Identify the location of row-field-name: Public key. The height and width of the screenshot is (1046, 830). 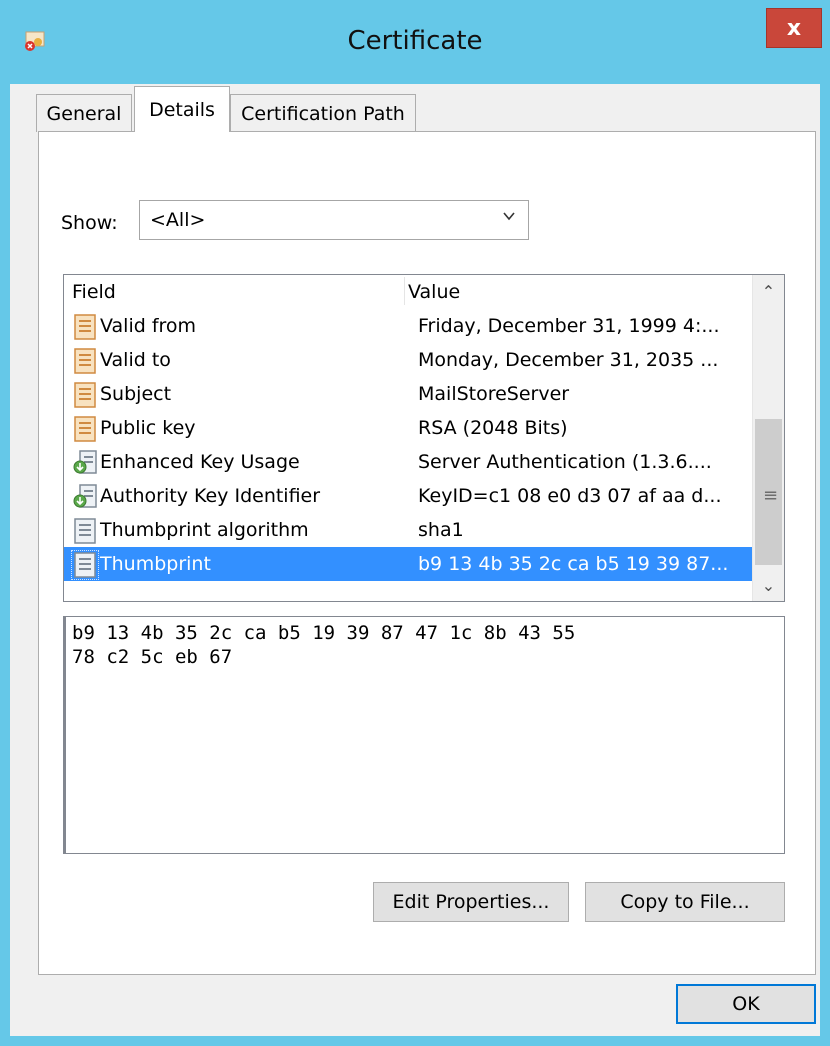
(148, 428).